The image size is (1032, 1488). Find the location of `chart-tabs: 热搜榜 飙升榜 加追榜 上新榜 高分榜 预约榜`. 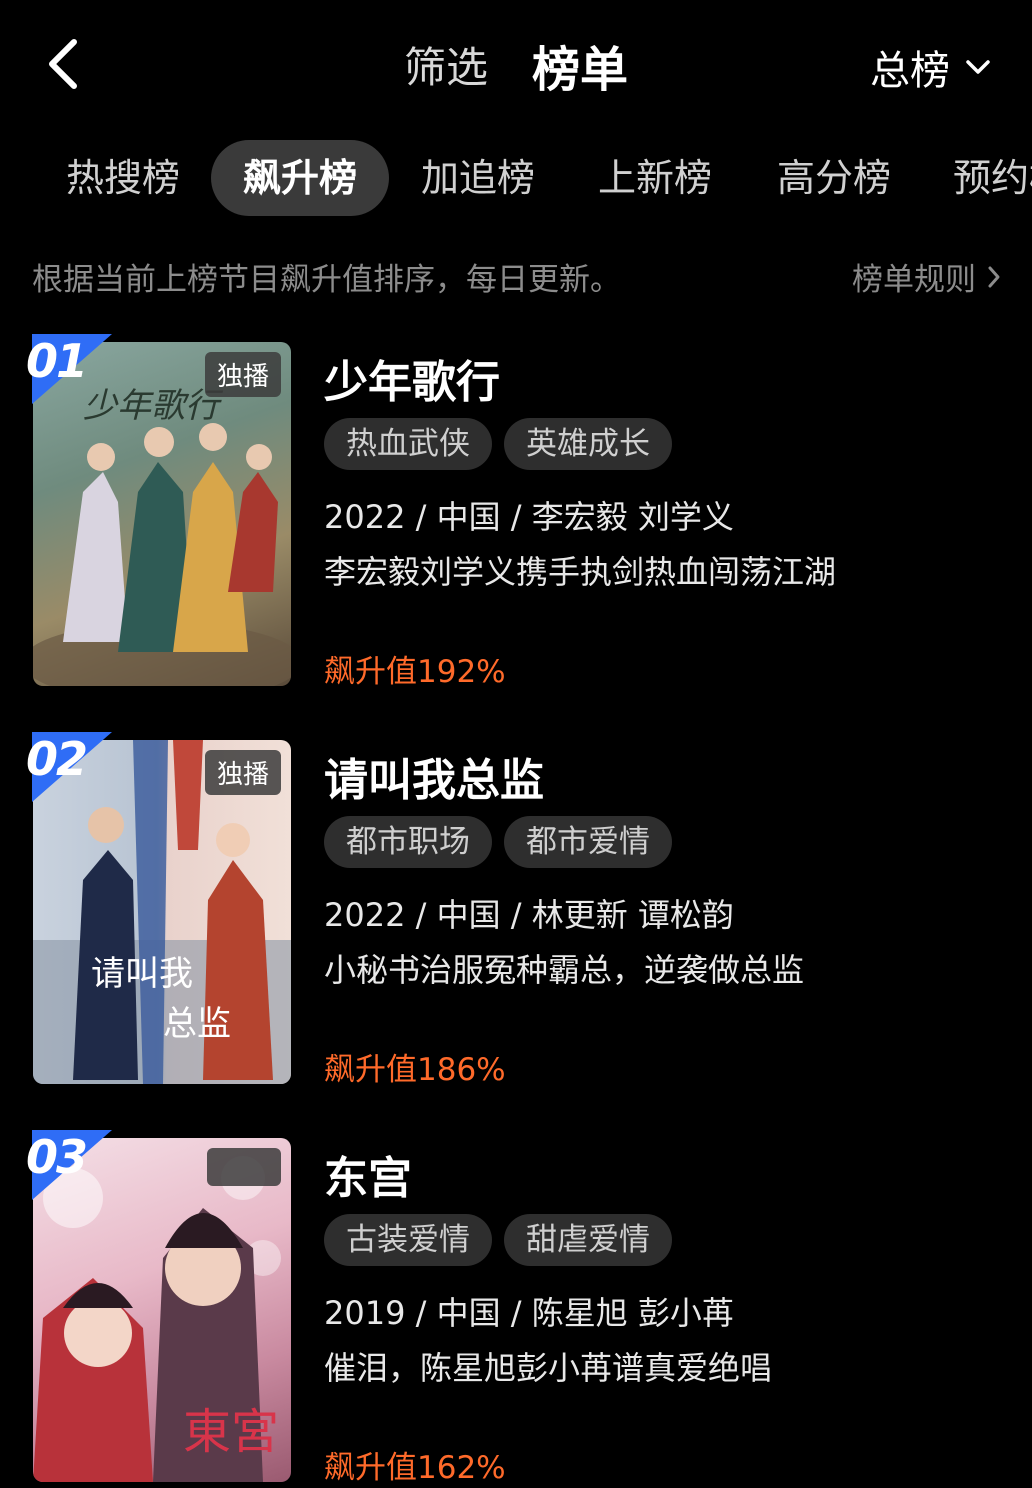

chart-tabs: 热搜榜 飙升榜 加追榜 上新榜 高分榜 预约榜 is located at coordinates (516, 180).